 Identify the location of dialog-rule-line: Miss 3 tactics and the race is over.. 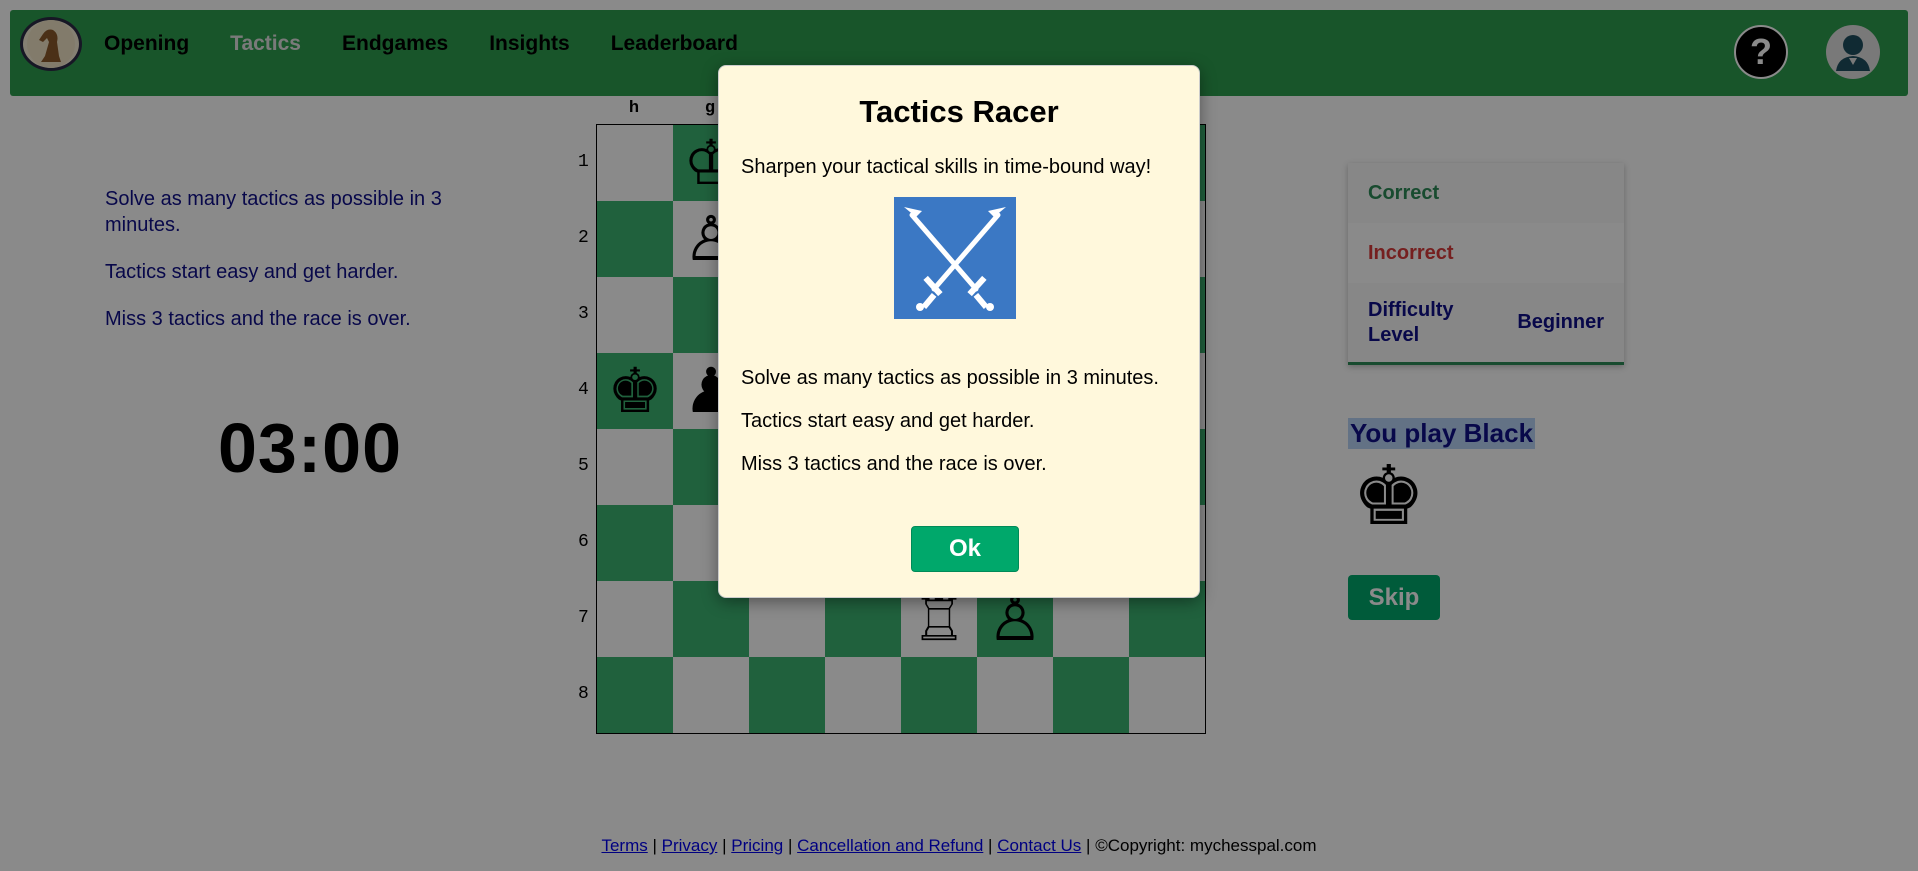
(894, 464).